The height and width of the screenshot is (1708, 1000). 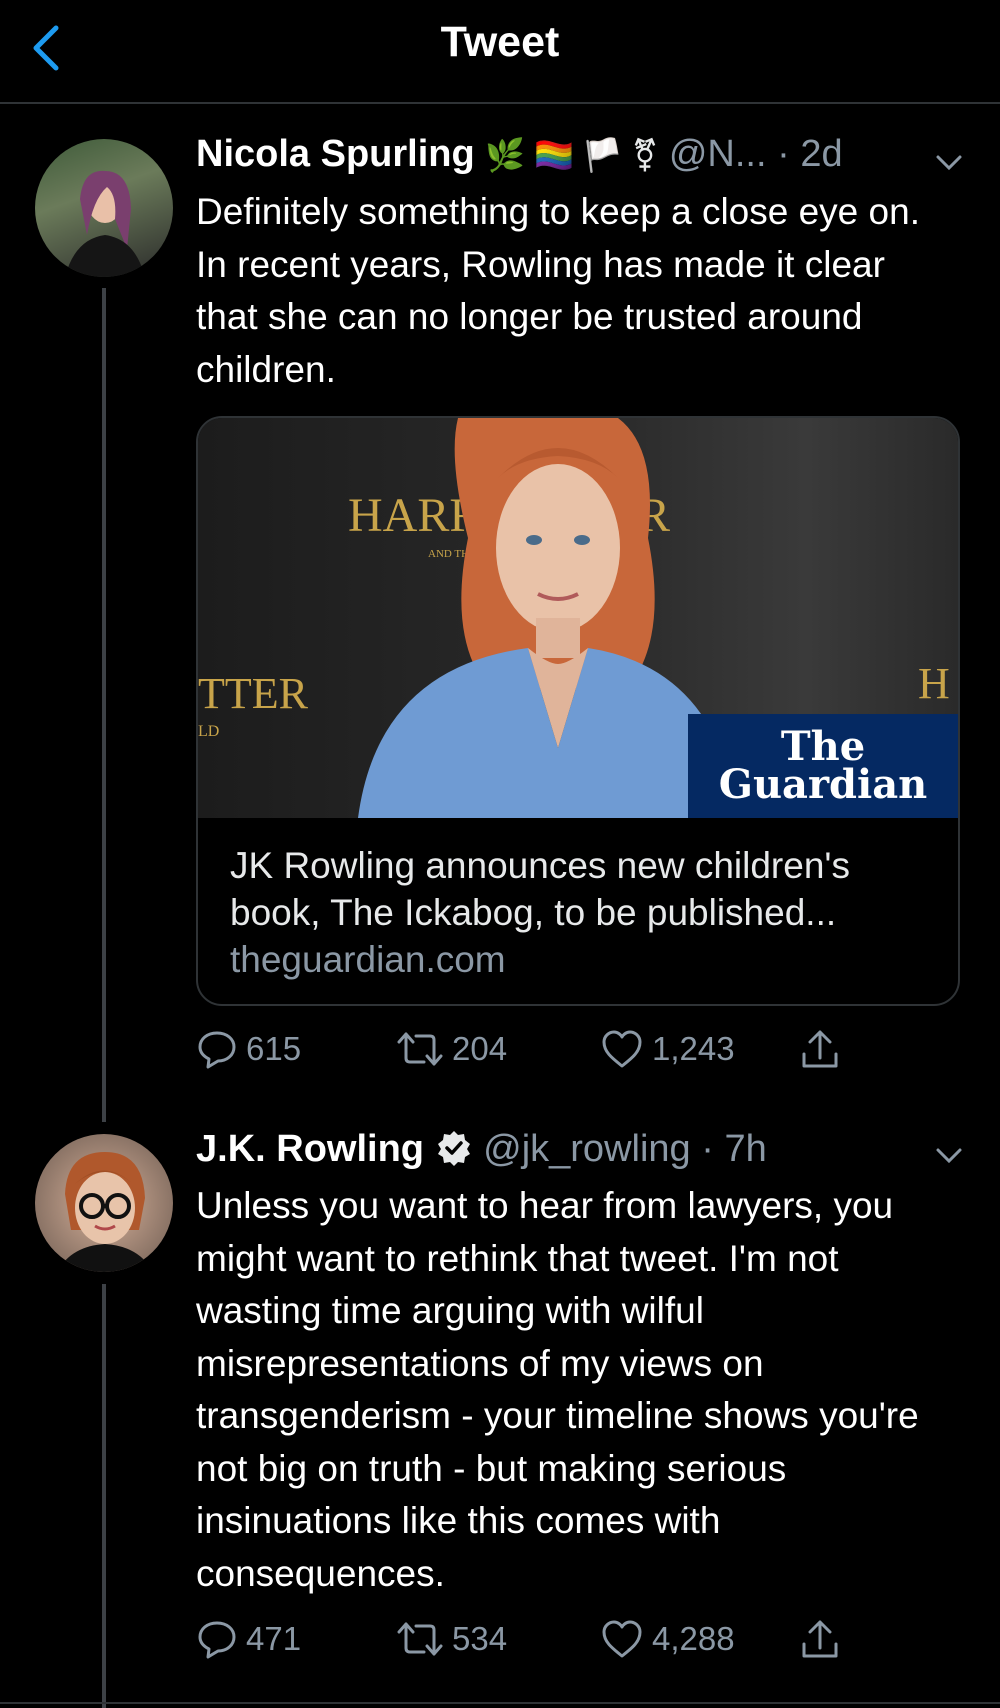 I want to click on name-emojis: 🌿 🏳️‍🌈 🏳️ ⚧, so click(x=572, y=155).